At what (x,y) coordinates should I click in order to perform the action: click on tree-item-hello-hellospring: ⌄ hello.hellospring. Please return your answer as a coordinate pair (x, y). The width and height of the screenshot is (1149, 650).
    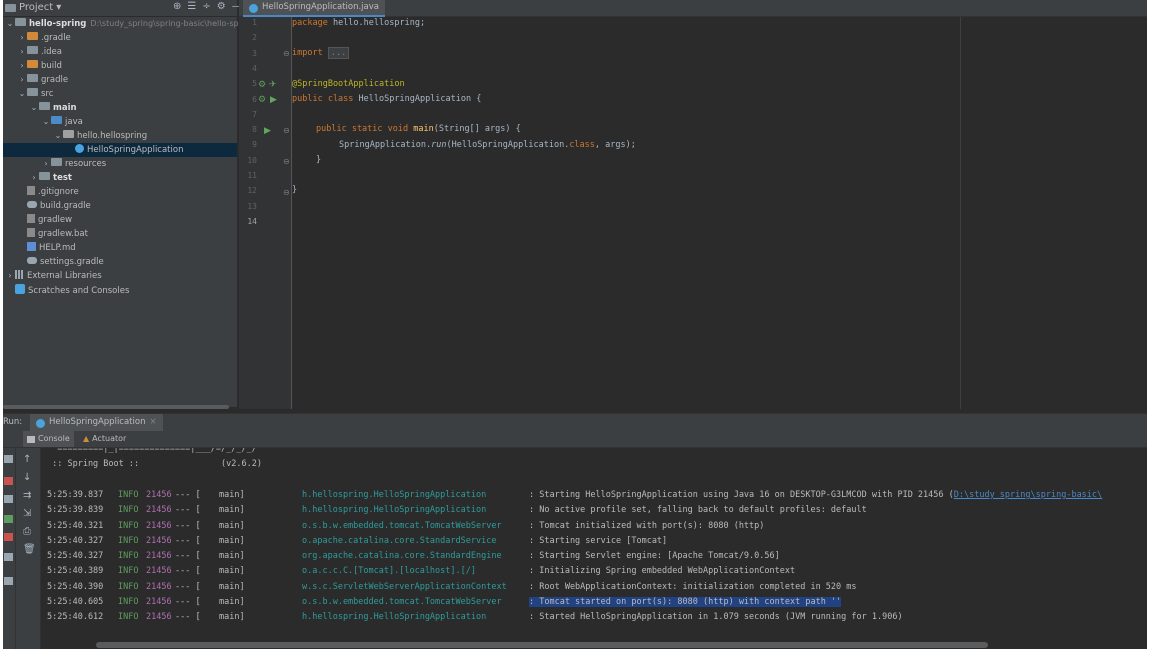
    Looking at the image, I should click on (120, 136).